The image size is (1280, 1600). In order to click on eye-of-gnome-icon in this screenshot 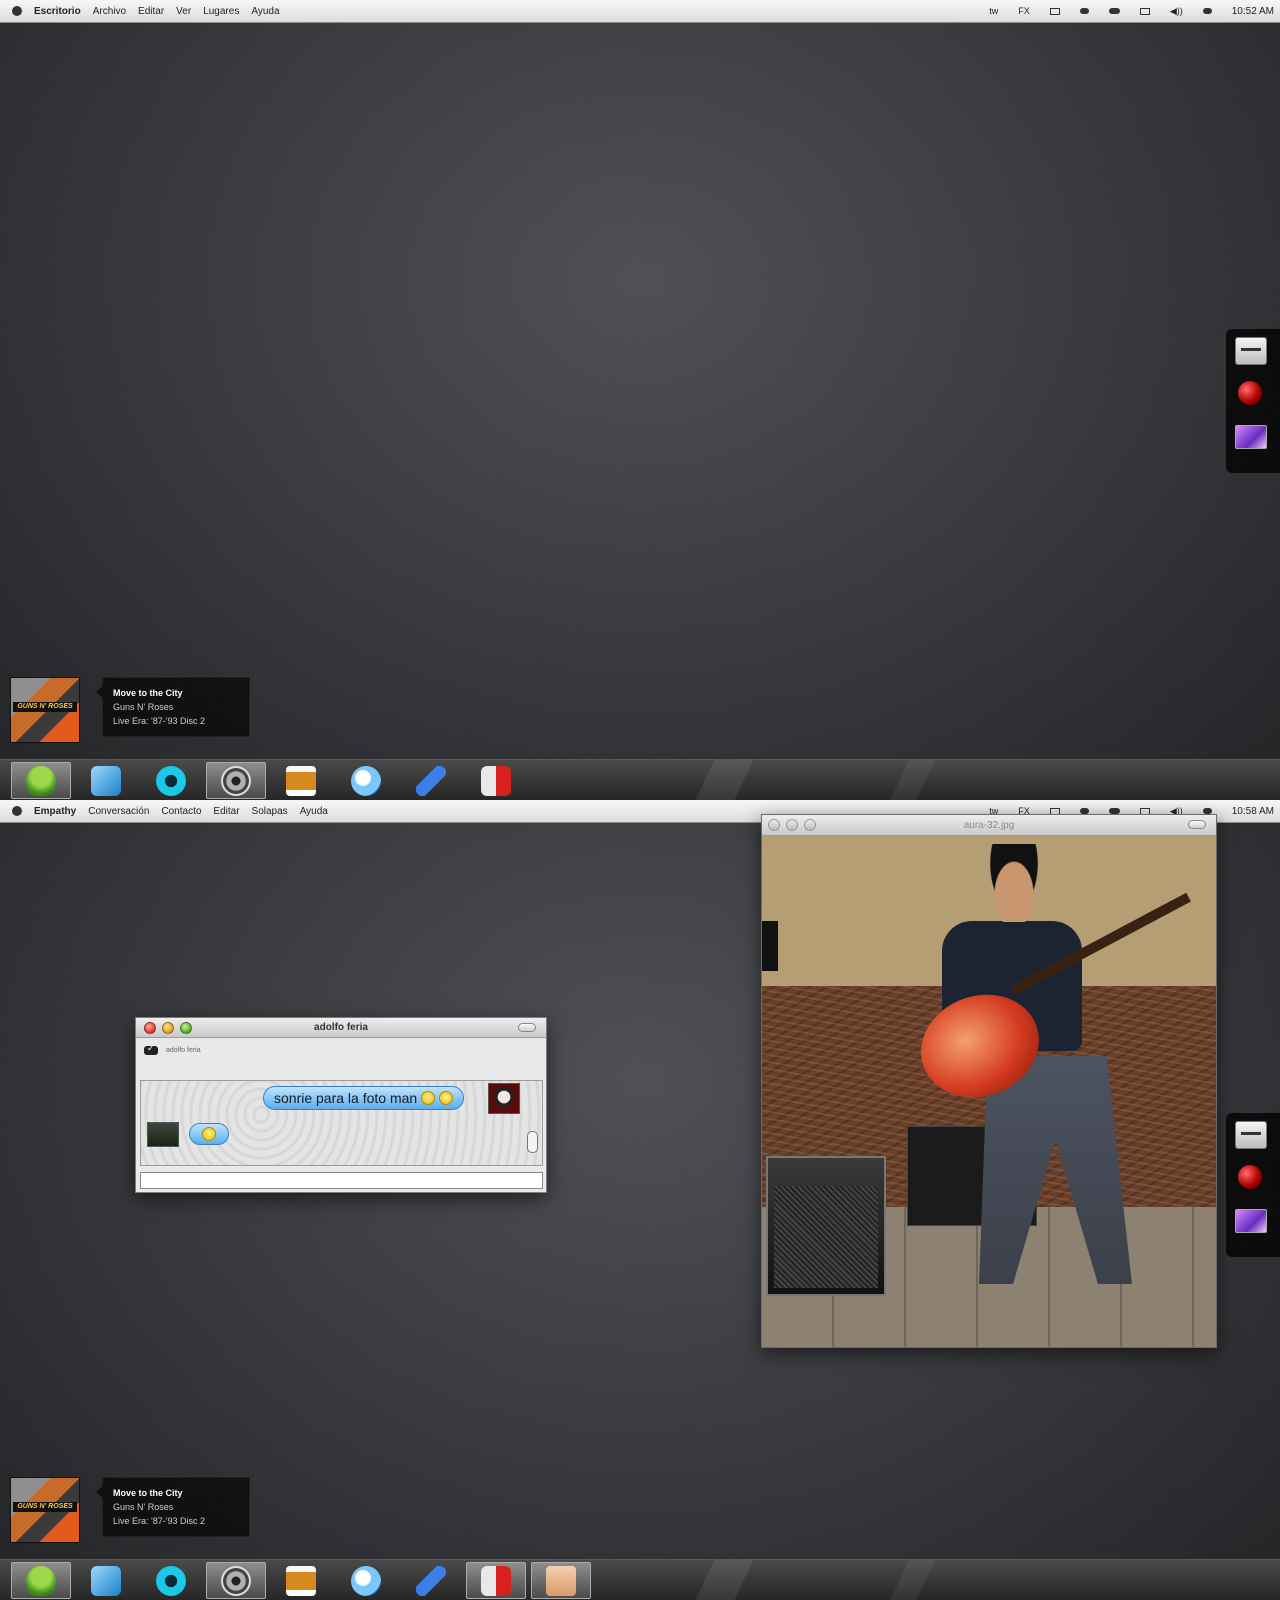, I will do `click(561, 1580)`.